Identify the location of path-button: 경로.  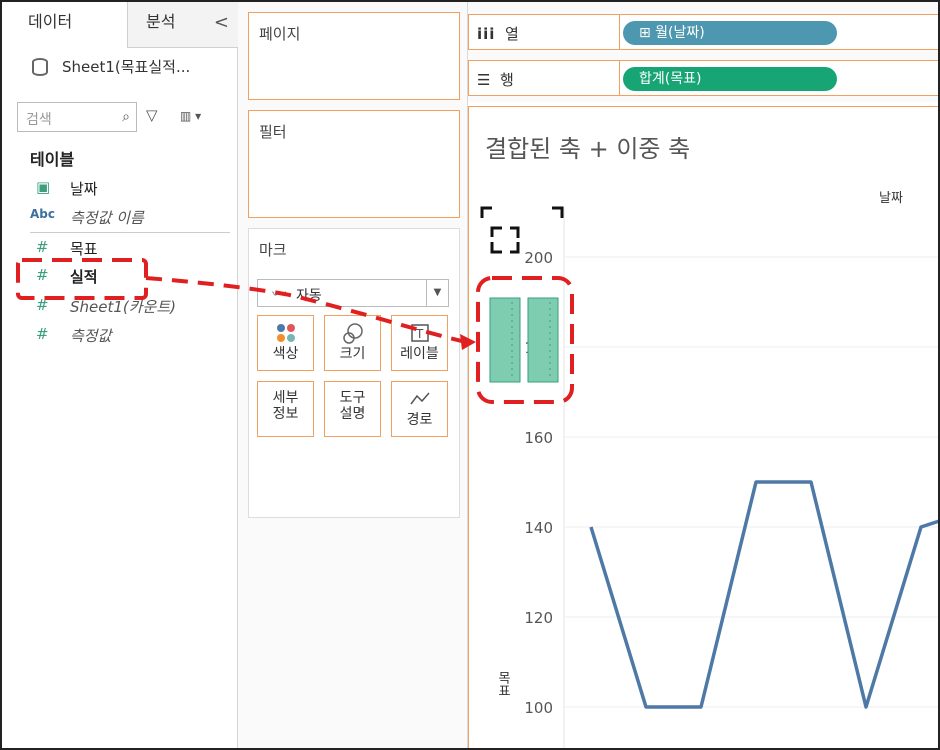
(419, 409).